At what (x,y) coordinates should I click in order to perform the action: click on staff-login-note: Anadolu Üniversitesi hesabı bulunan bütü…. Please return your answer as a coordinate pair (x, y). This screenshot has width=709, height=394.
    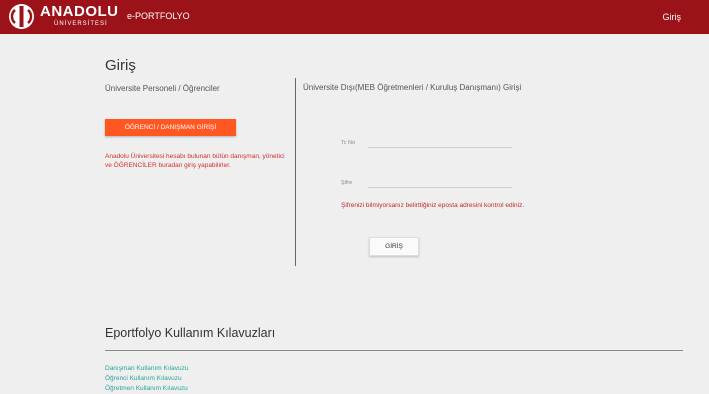
    Looking at the image, I should click on (195, 161).